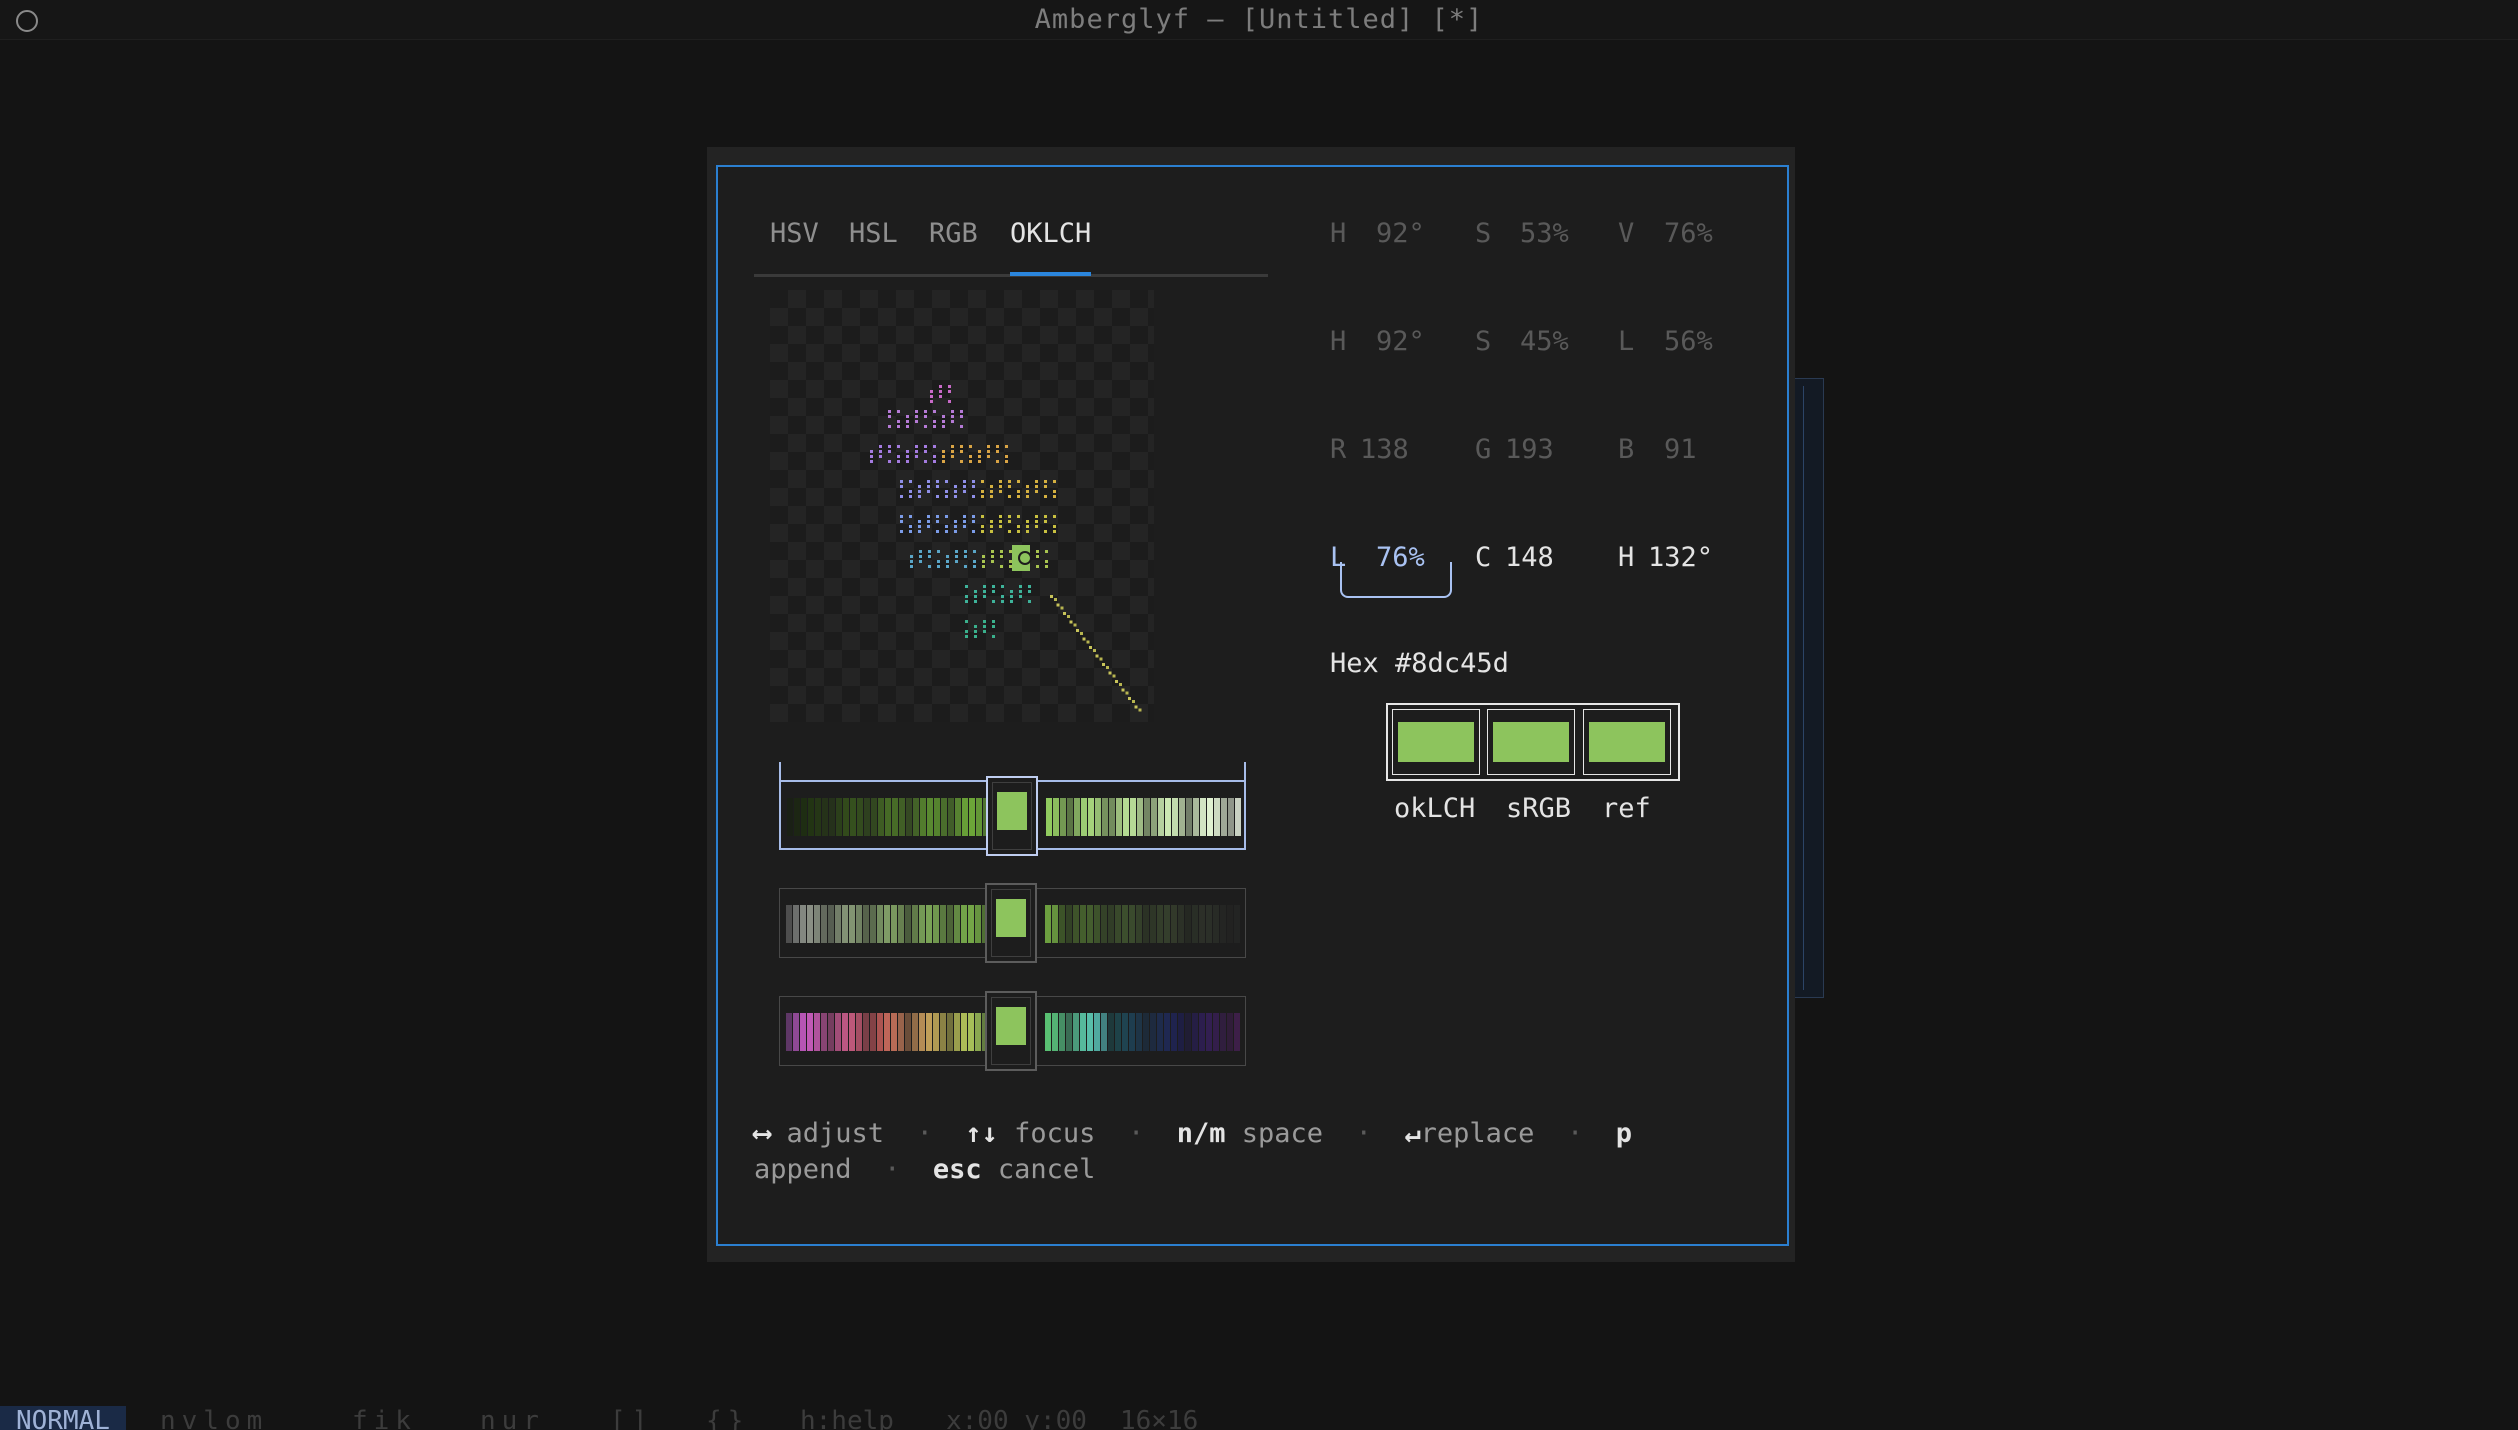 The width and height of the screenshot is (2518, 1430). What do you see at coordinates (794, 233) in the screenshot?
I see `tab-hsv: HSV` at bounding box center [794, 233].